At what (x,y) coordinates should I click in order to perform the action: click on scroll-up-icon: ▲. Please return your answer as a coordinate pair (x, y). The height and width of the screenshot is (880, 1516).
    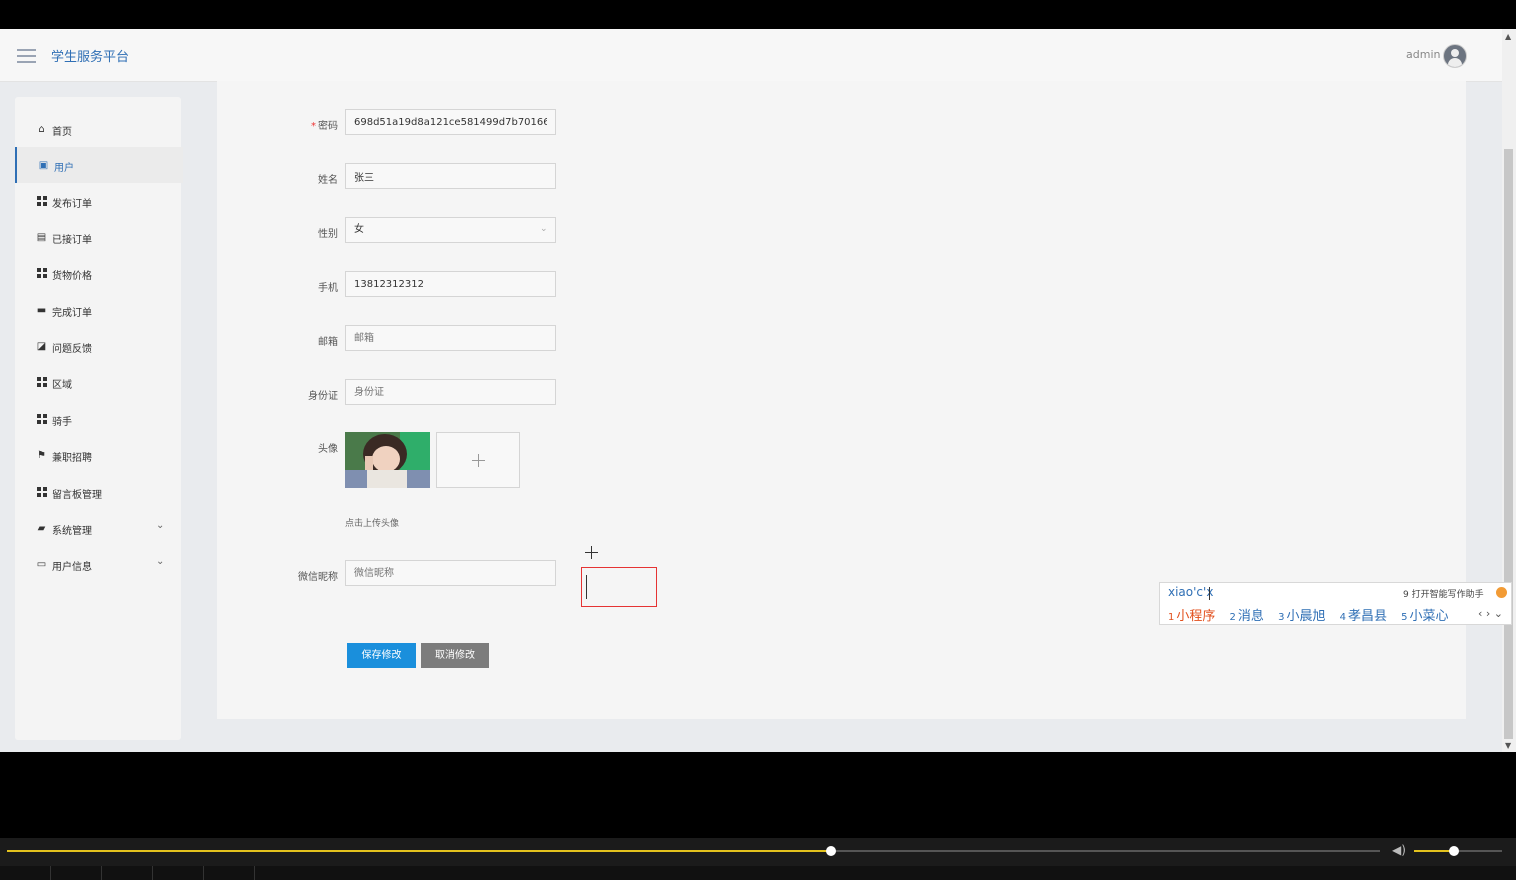
    Looking at the image, I should click on (1508, 36).